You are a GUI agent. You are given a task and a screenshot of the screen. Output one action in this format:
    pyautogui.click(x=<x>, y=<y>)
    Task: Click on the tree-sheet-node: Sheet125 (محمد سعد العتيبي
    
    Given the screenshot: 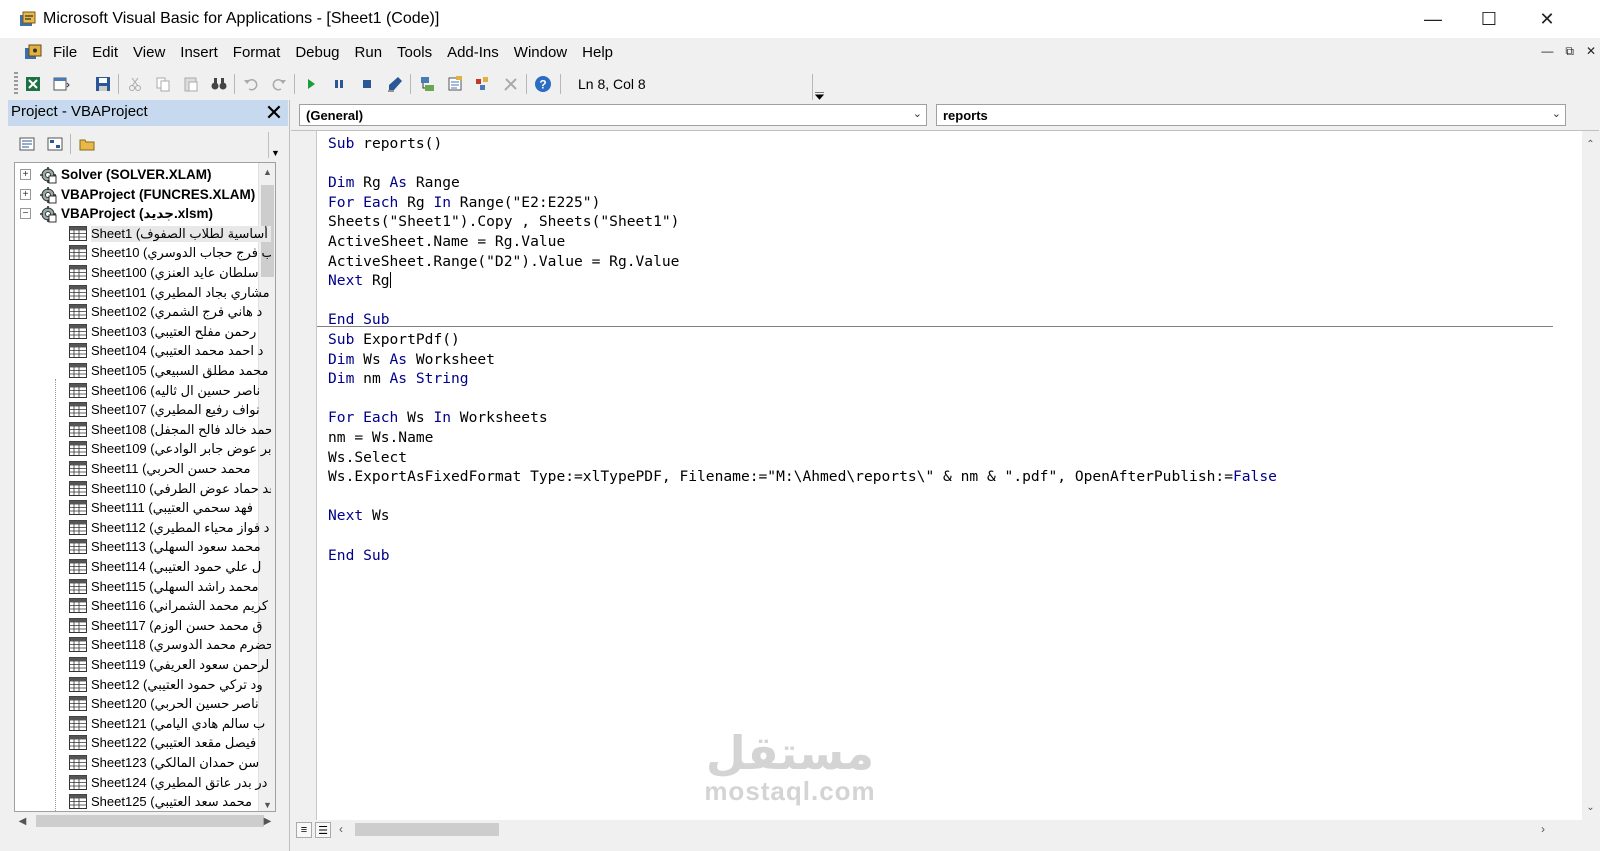 What is the action you would take?
    pyautogui.click(x=145, y=801)
    